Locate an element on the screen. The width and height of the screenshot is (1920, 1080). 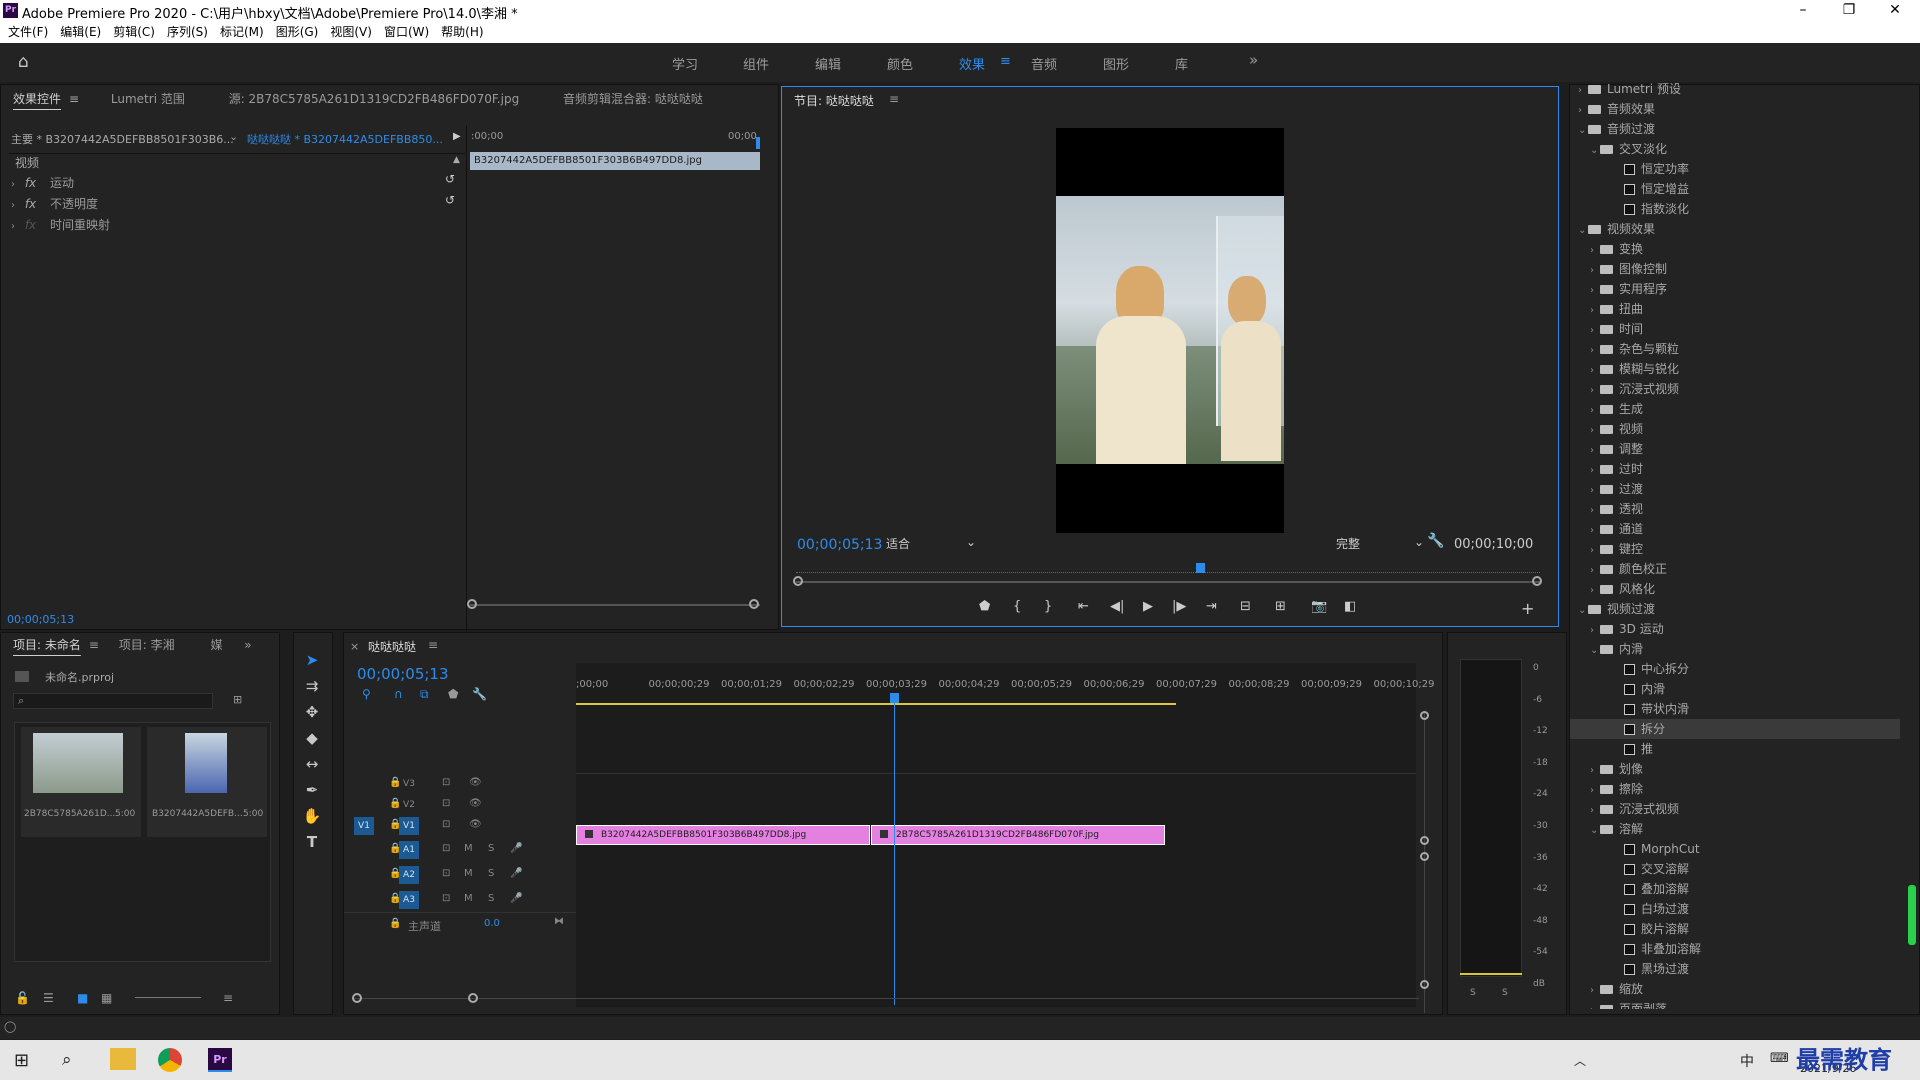
razor-tool-icon: ◆ is located at coordinates (312, 742).